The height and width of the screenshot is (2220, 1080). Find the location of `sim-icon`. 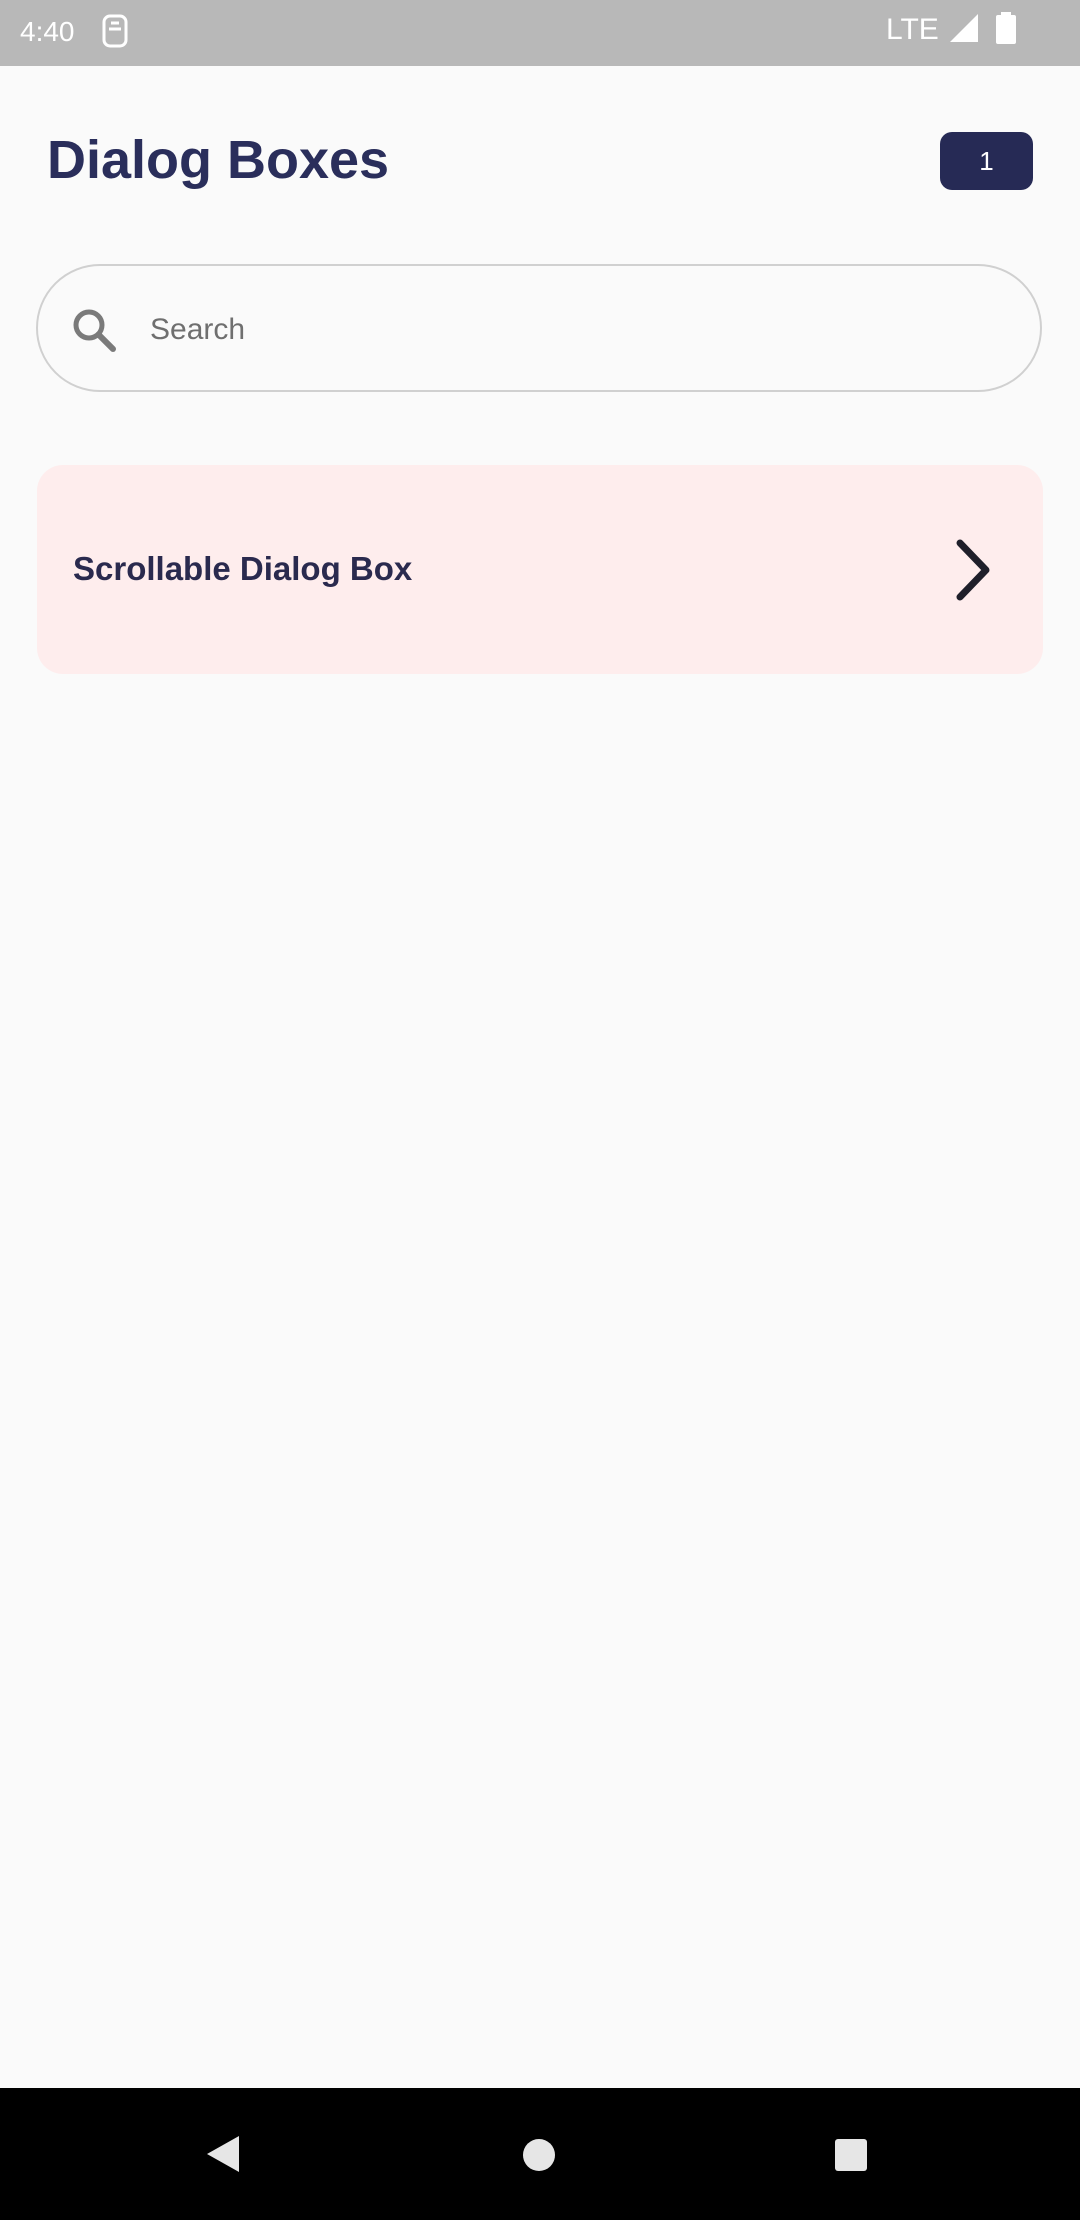

sim-icon is located at coordinates (115, 31).